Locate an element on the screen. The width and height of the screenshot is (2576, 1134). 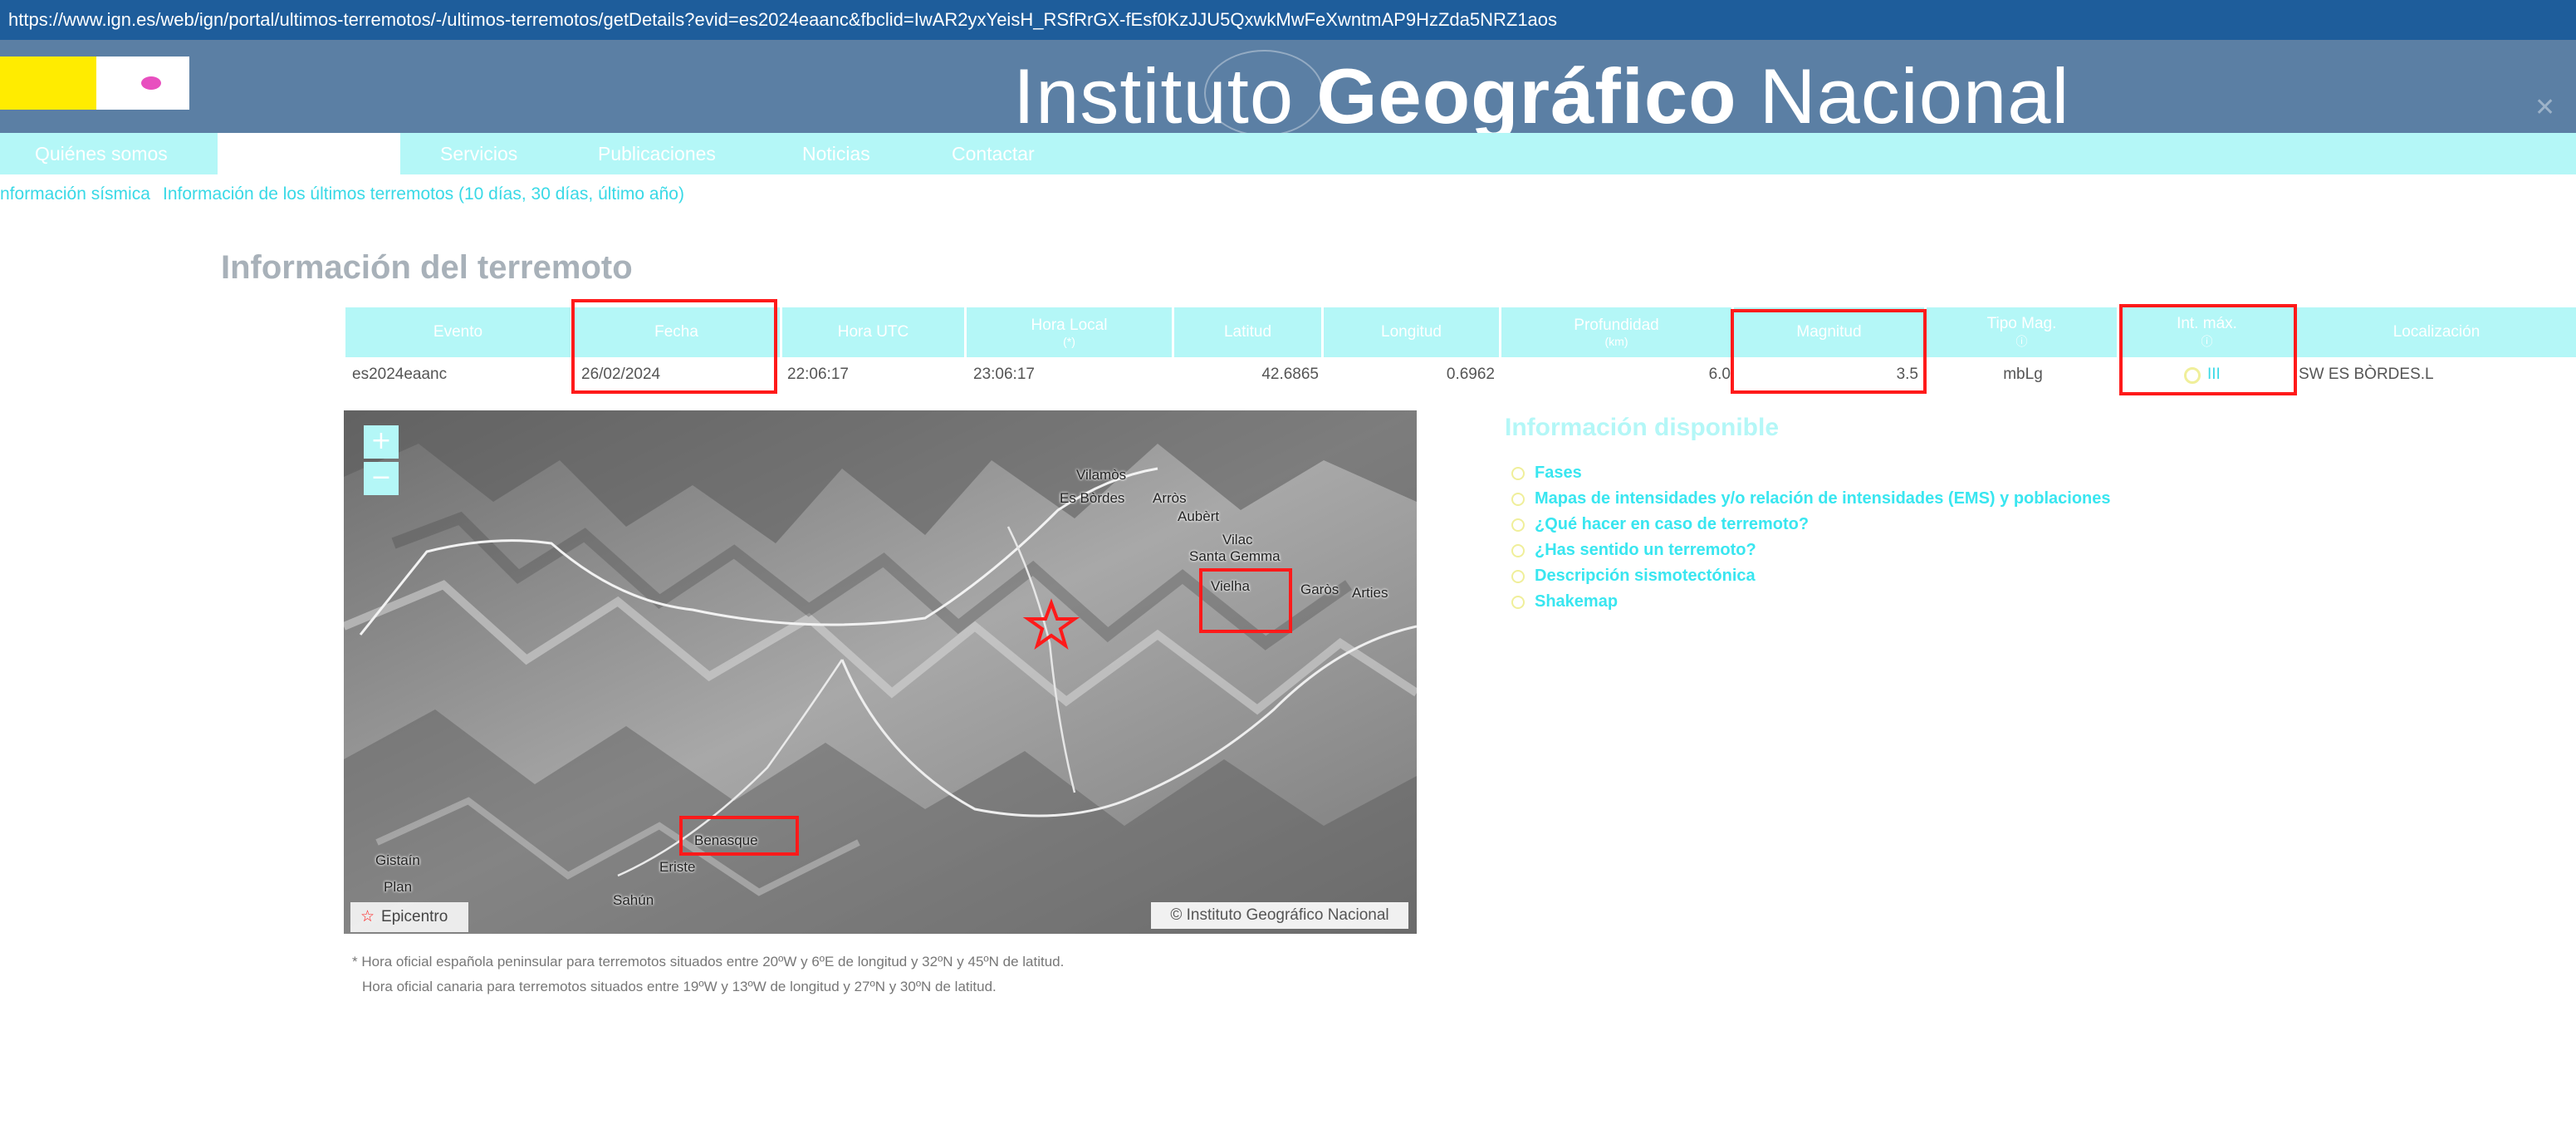
map-label-es-bordes: Es Bòrdes is located at coordinates (1092, 498).